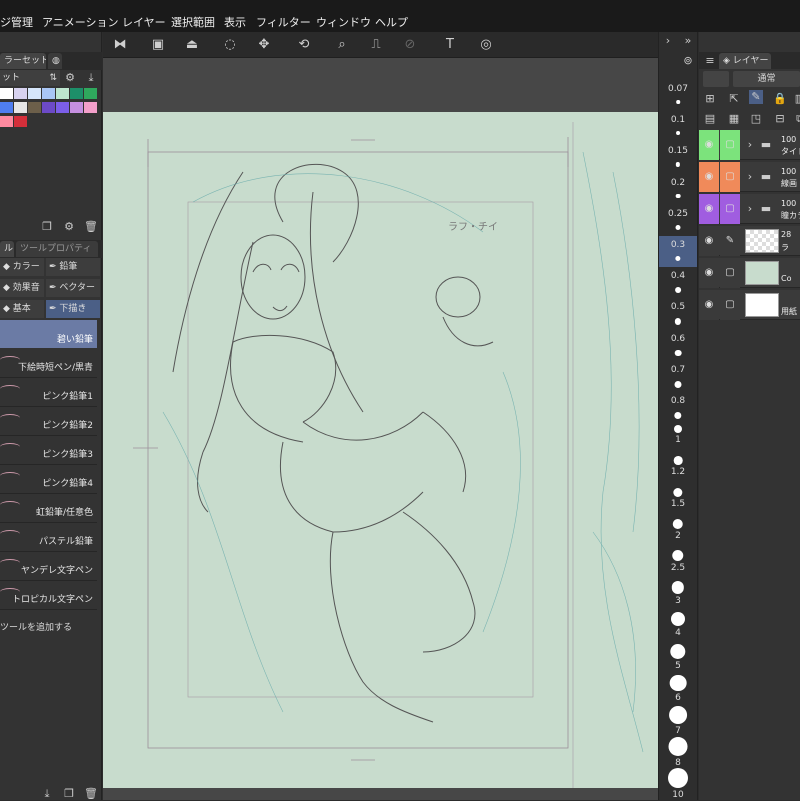 Image resolution: width=800 pixels, height=801 pixels. I want to click on brush-size-option: 0.2, so click(678, 189).